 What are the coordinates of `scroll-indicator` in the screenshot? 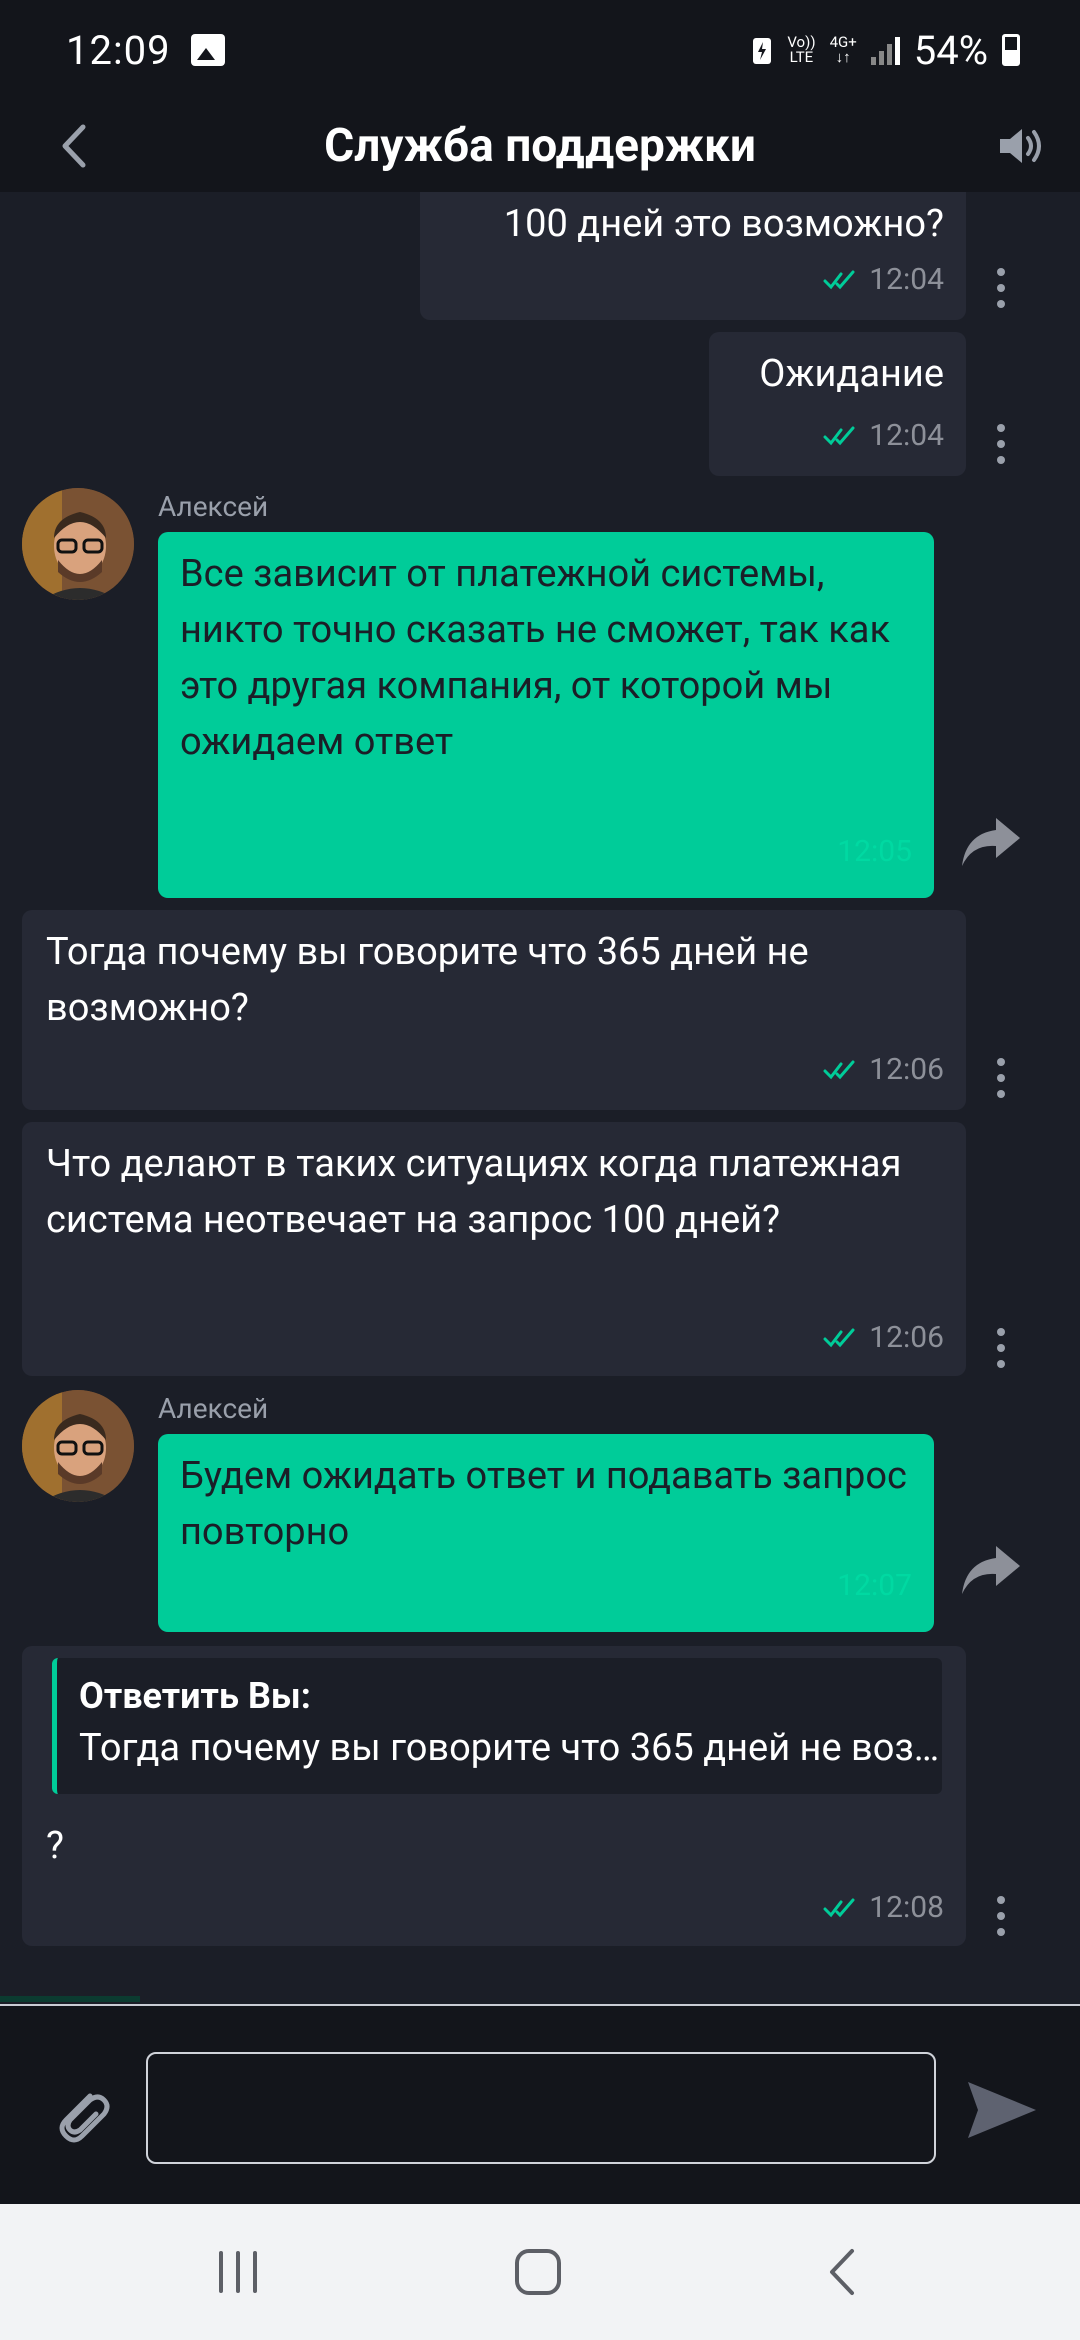 It's located at (70, 1999).